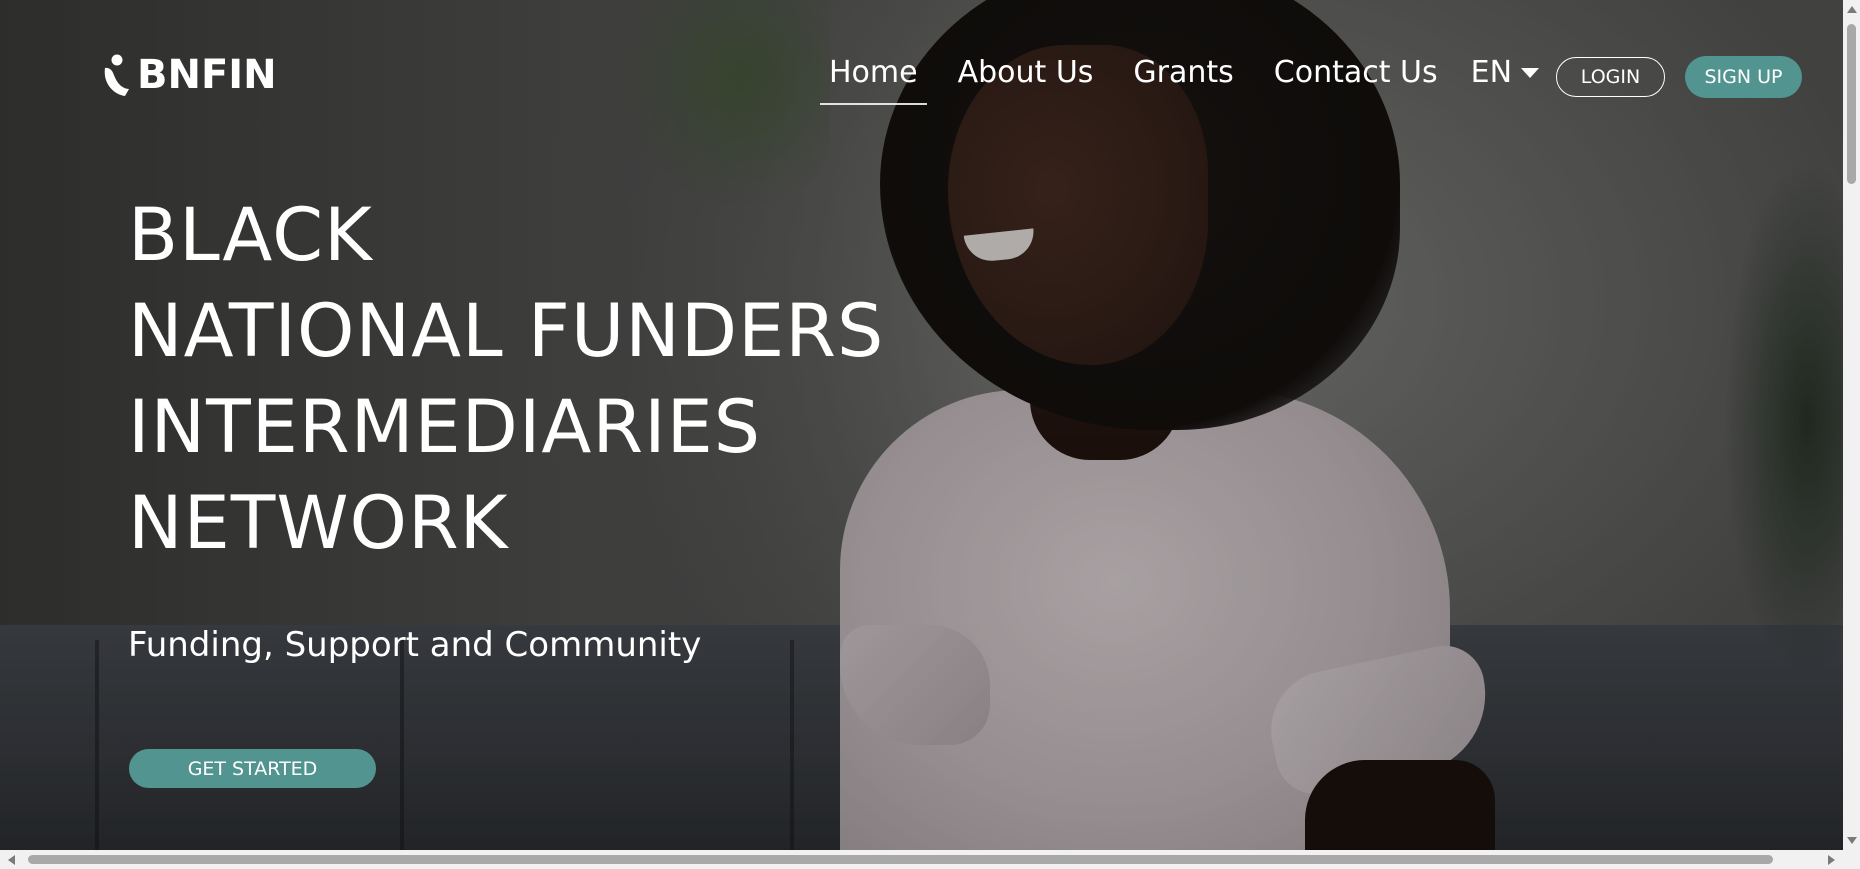 The height and width of the screenshot is (869, 1860). Describe the element at coordinates (207, 75) in the screenshot. I see `brand-name: BNFIN` at that location.